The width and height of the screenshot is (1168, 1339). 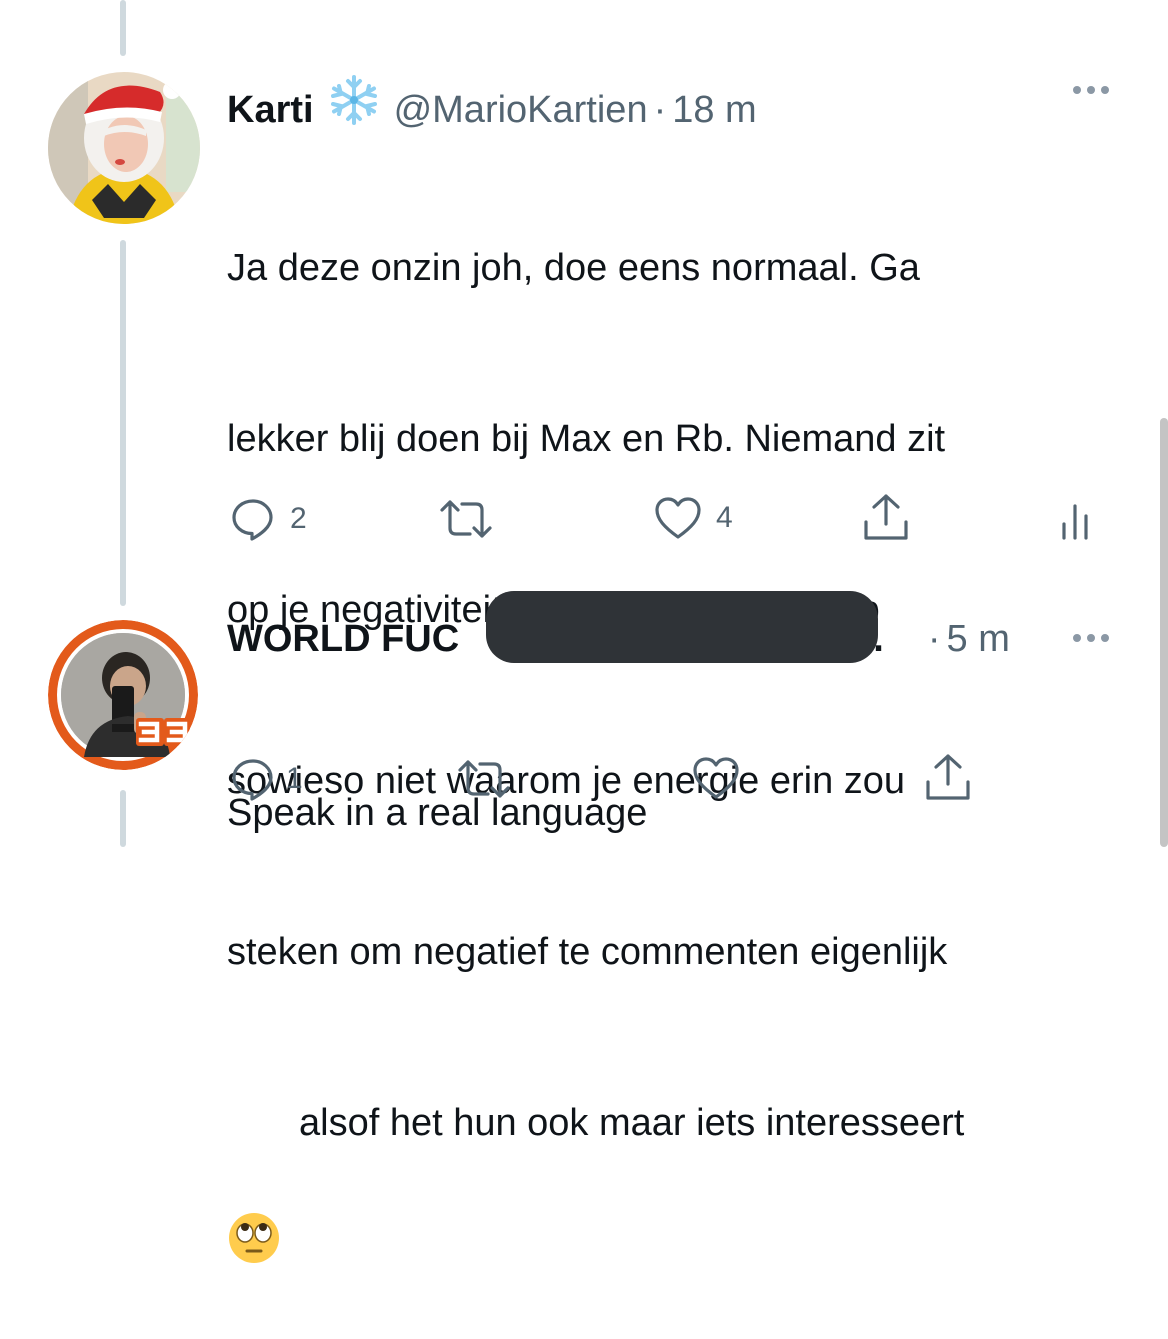 I want to click on timestamp: 5 m, so click(x=978, y=639).